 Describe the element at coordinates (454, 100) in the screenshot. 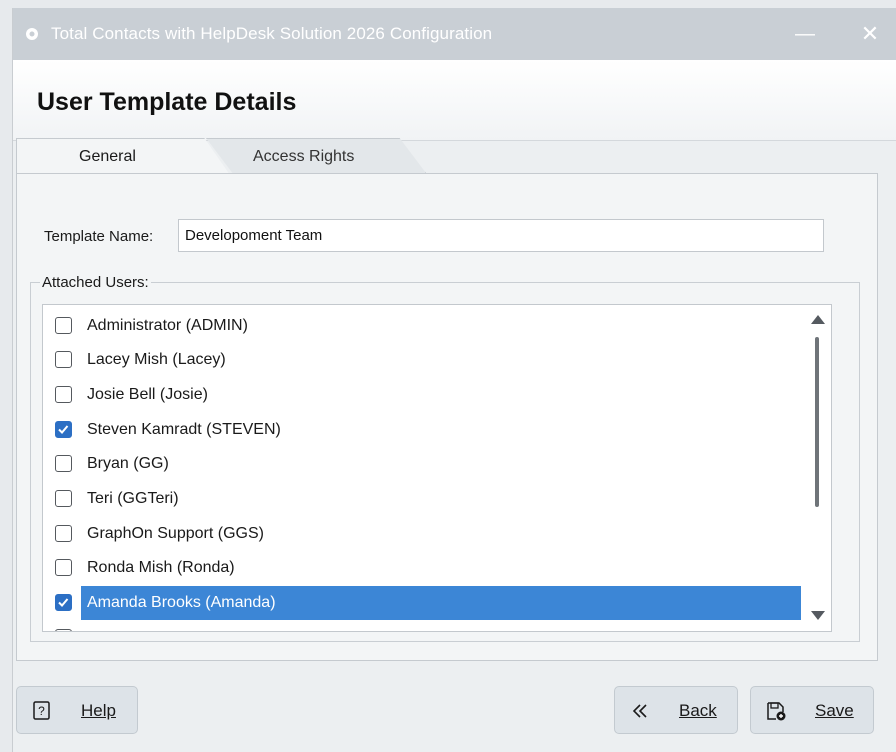

I see `header-band: User Template Details` at that location.